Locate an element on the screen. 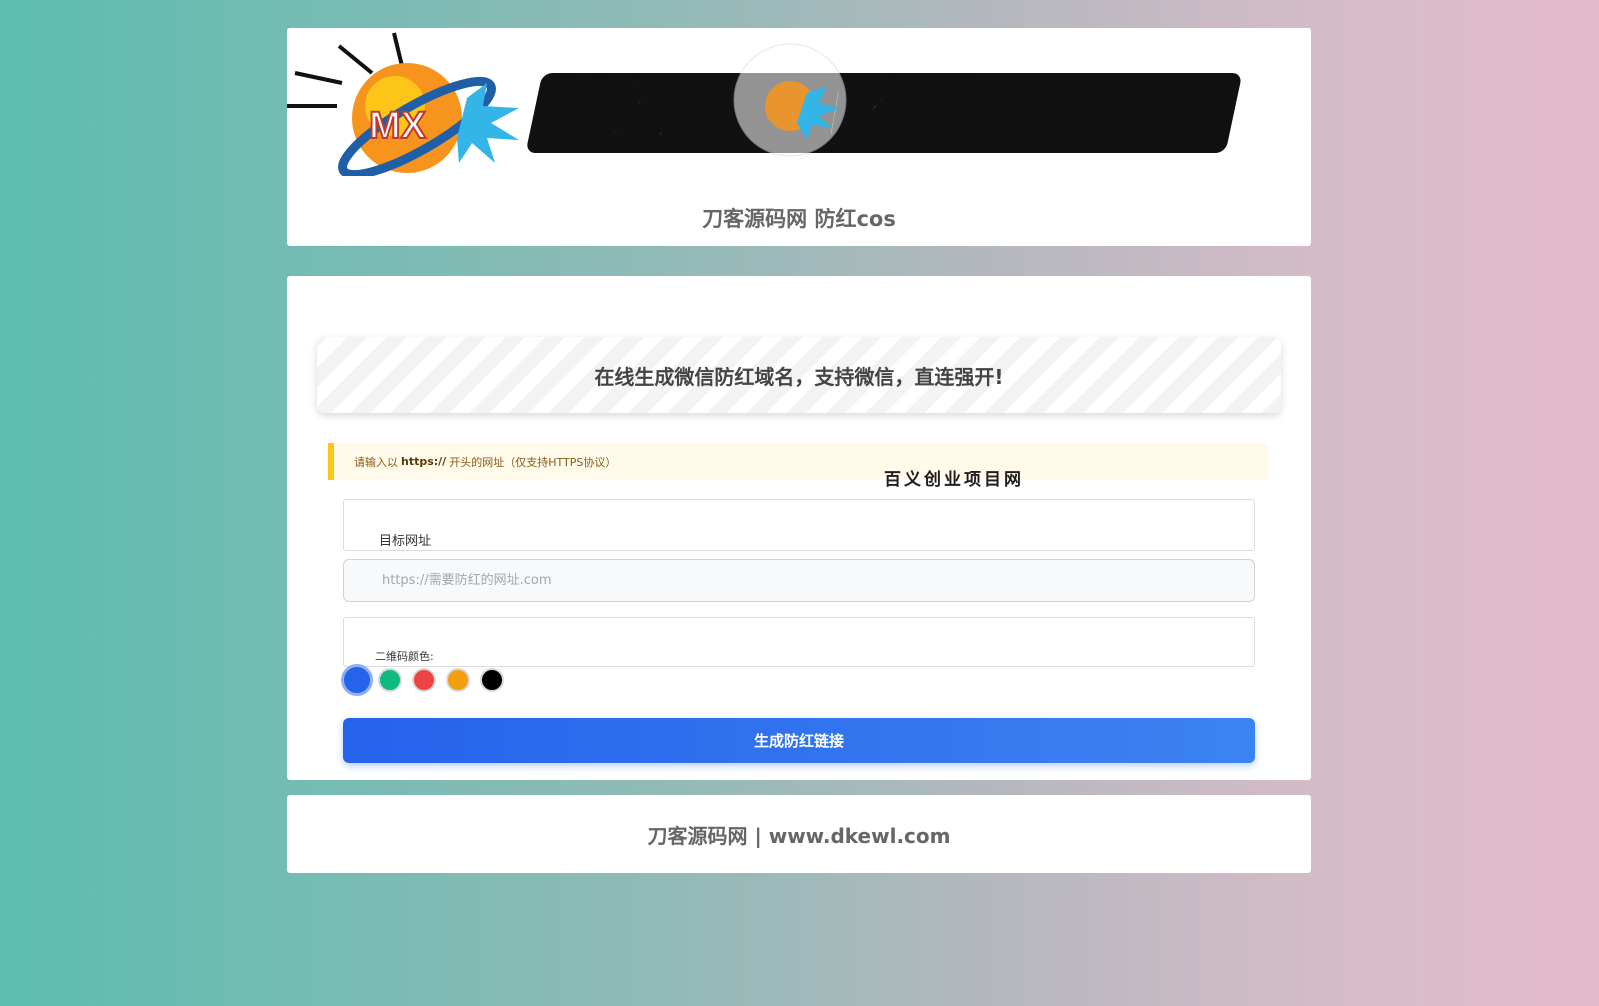  generate-link-button: 生成防红链接 is located at coordinates (799, 740).